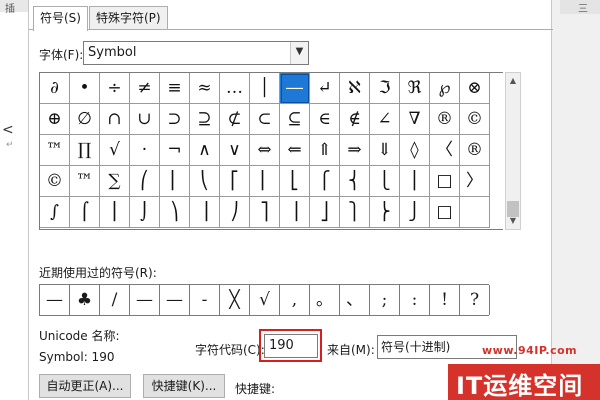  I want to click on symbol-cell: ⎜, so click(175, 181).